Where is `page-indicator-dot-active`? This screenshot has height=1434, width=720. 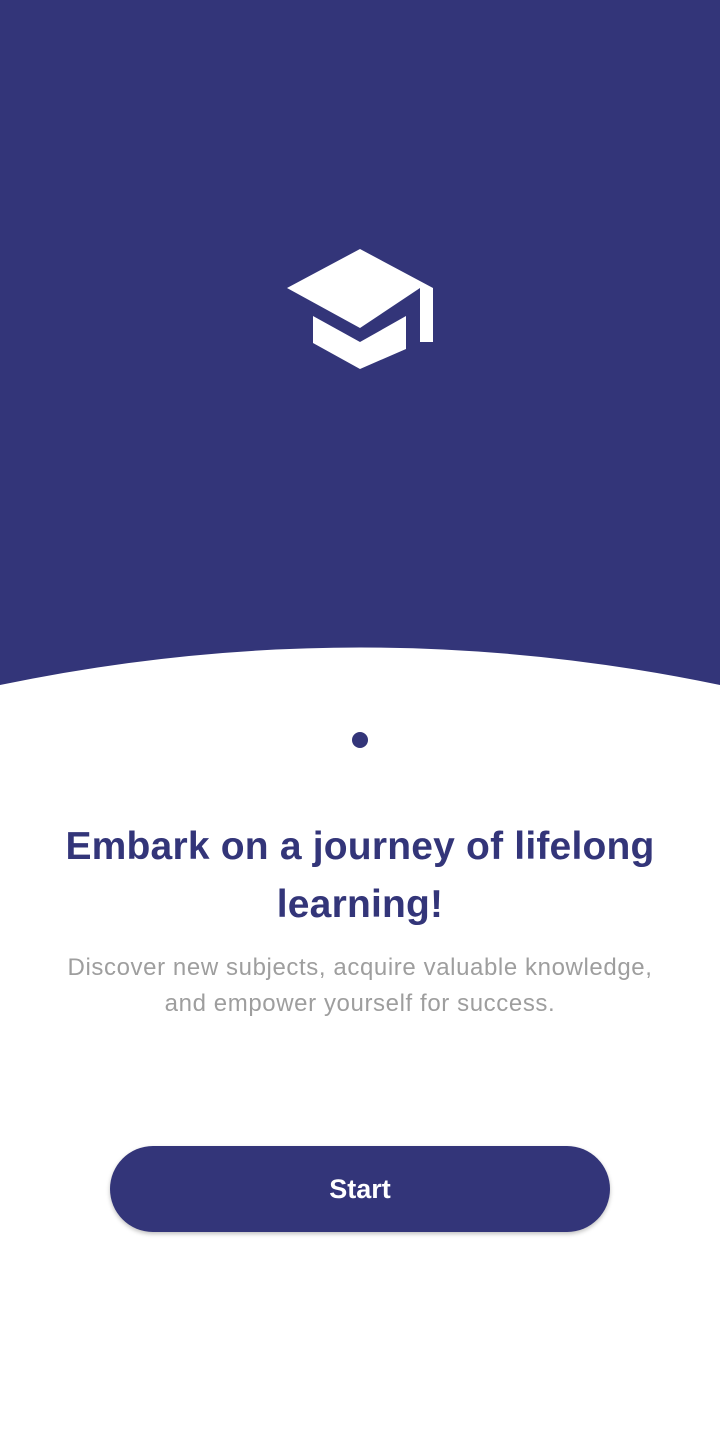
page-indicator-dot-active is located at coordinates (360, 740).